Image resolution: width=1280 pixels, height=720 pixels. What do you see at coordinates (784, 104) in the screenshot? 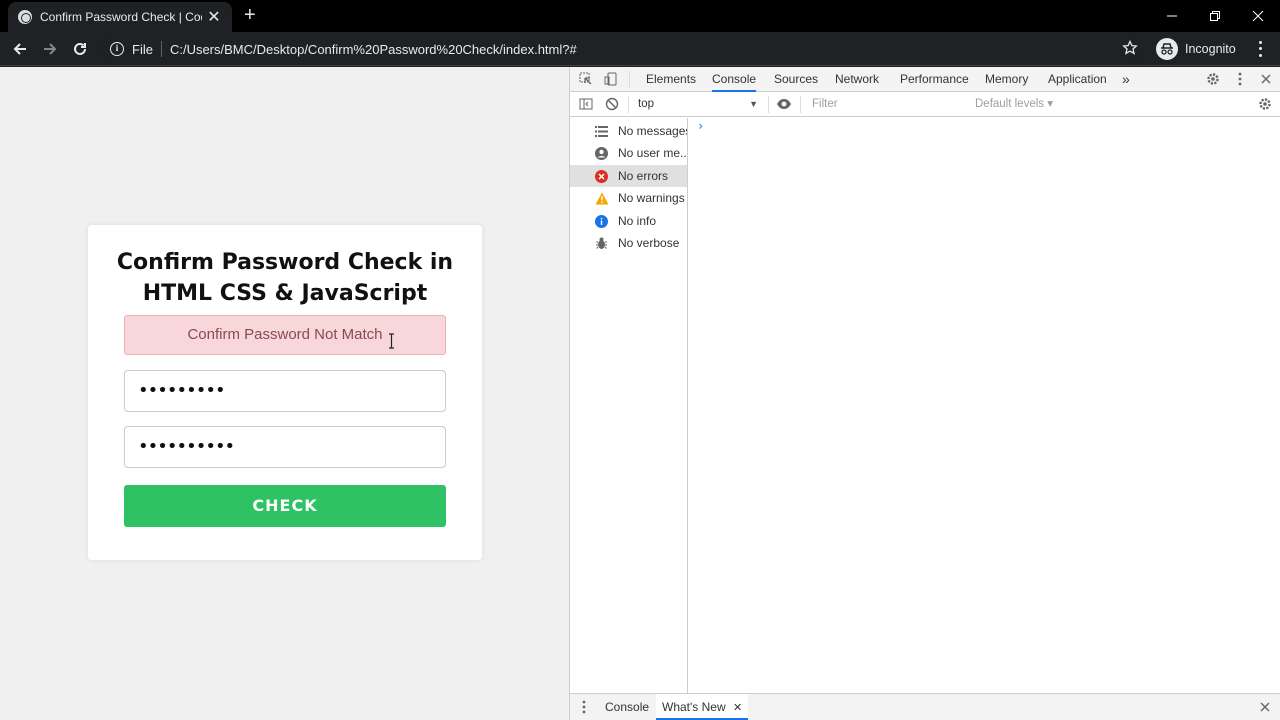
I see `eye-icon` at bounding box center [784, 104].